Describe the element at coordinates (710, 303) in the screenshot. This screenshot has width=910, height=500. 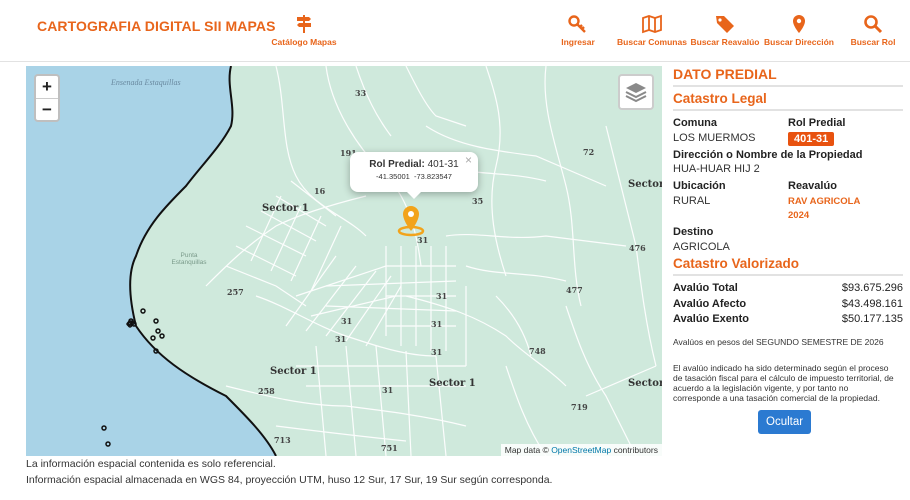
I see `avaluo-afecto-label: Avalúo Afecto` at that location.